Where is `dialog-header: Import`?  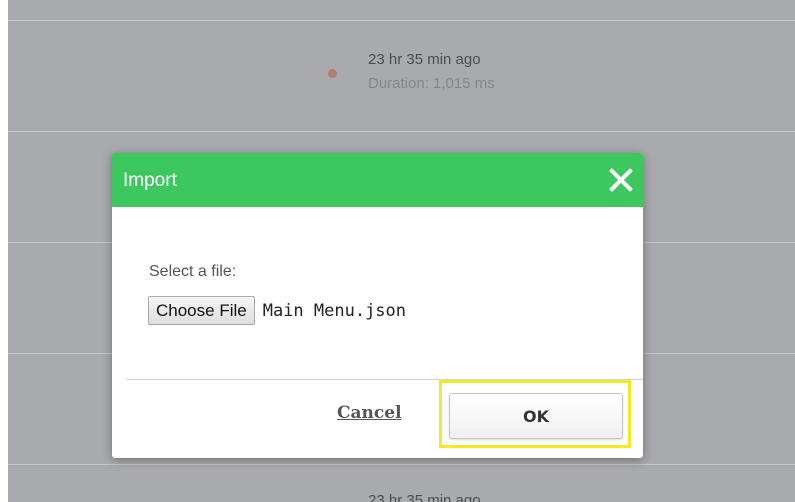 dialog-header: Import is located at coordinates (377, 180).